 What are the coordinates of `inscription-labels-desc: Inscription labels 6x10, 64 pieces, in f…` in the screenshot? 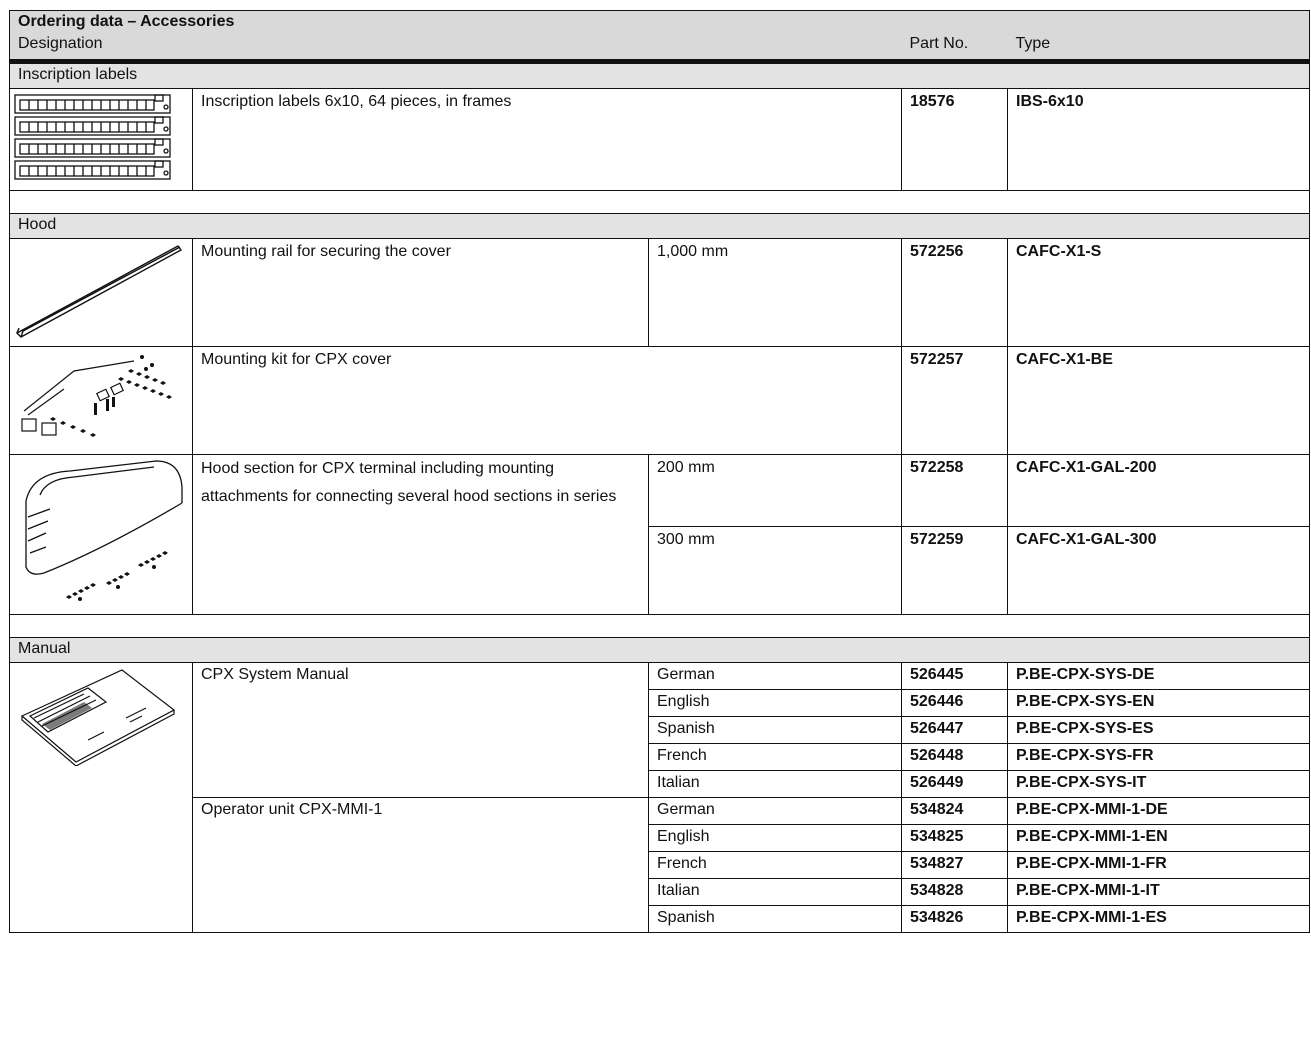 It's located at (547, 139).